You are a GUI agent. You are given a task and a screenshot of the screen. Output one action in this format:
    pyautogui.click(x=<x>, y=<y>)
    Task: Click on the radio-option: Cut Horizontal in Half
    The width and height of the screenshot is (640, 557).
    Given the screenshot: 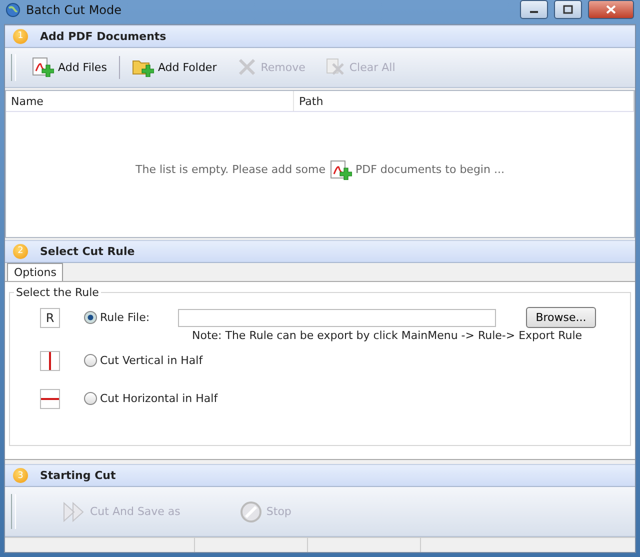 What is the action you would take?
    pyautogui.click(x=151, y=399)
    